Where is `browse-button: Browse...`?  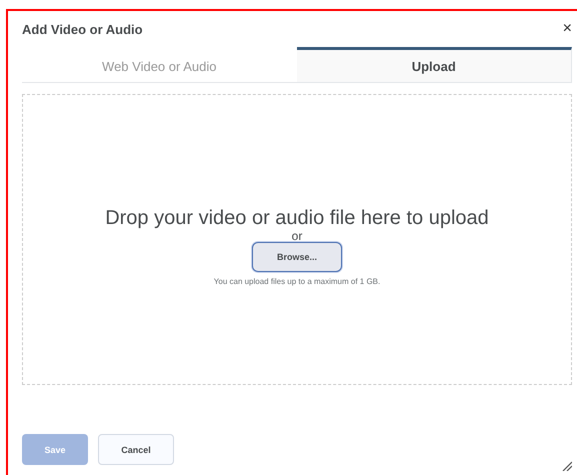 browse-button: Browse... is located at coordinates (297, 257).